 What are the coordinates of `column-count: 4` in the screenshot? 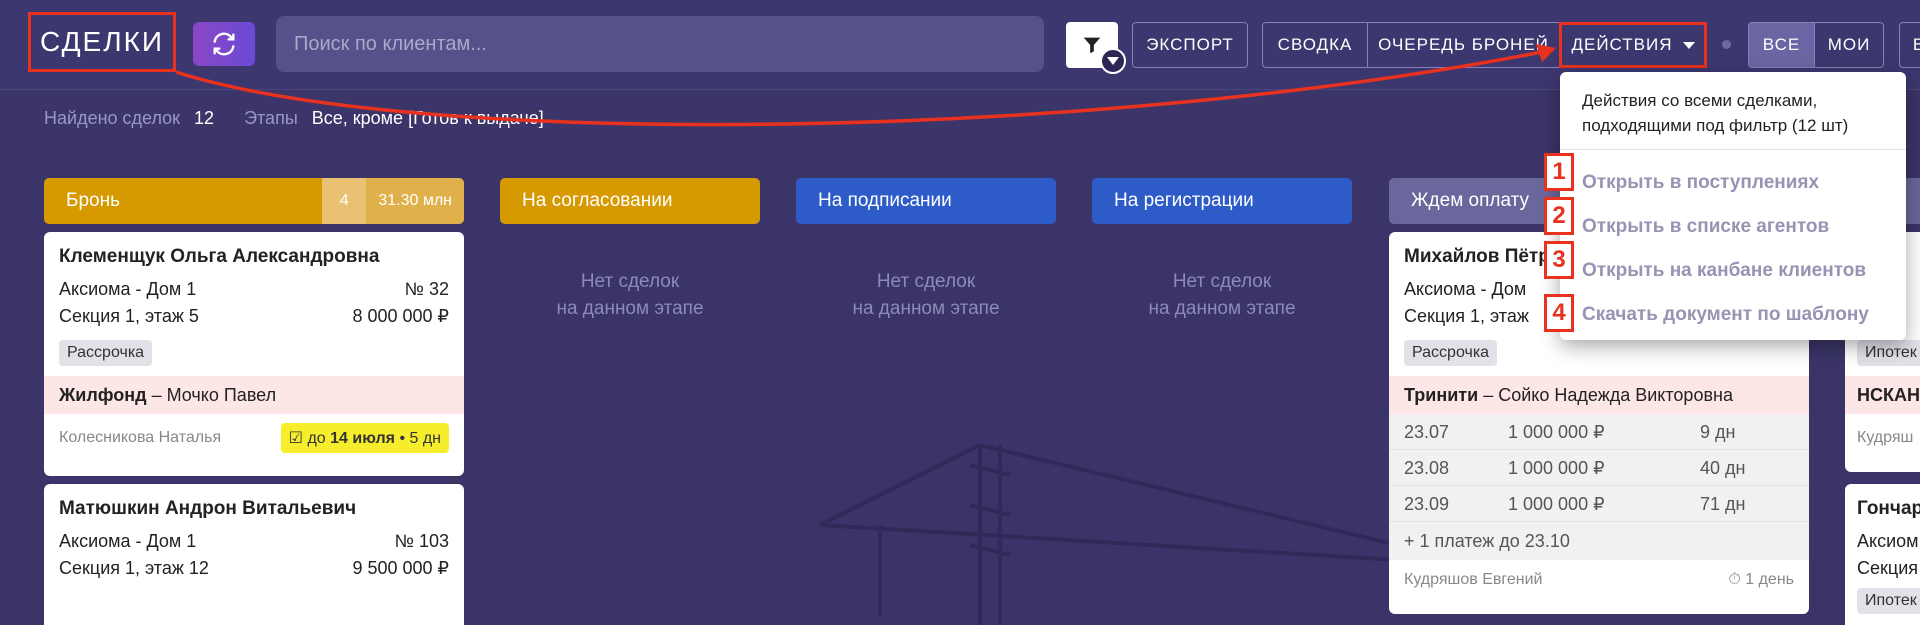 It's located at (344, 201).